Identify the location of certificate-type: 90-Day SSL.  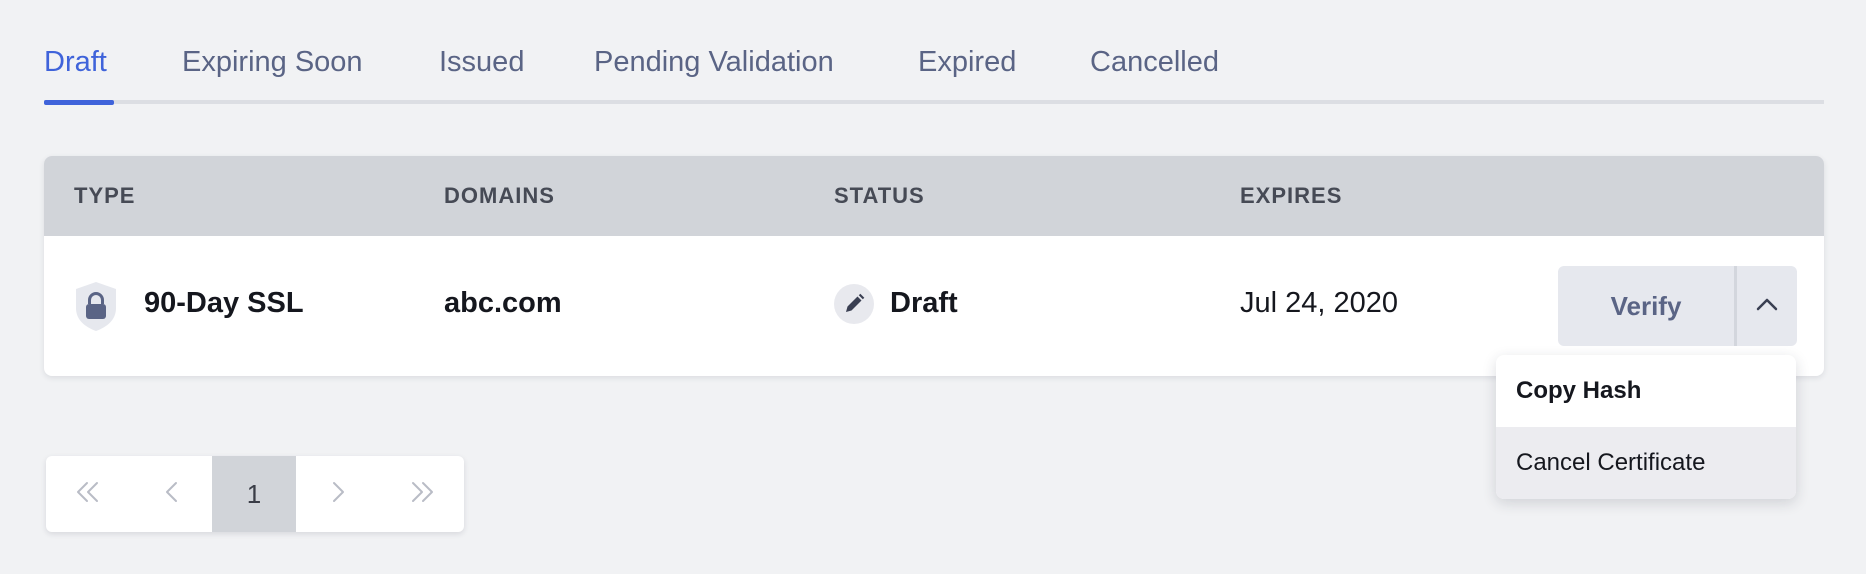
(224, 303).